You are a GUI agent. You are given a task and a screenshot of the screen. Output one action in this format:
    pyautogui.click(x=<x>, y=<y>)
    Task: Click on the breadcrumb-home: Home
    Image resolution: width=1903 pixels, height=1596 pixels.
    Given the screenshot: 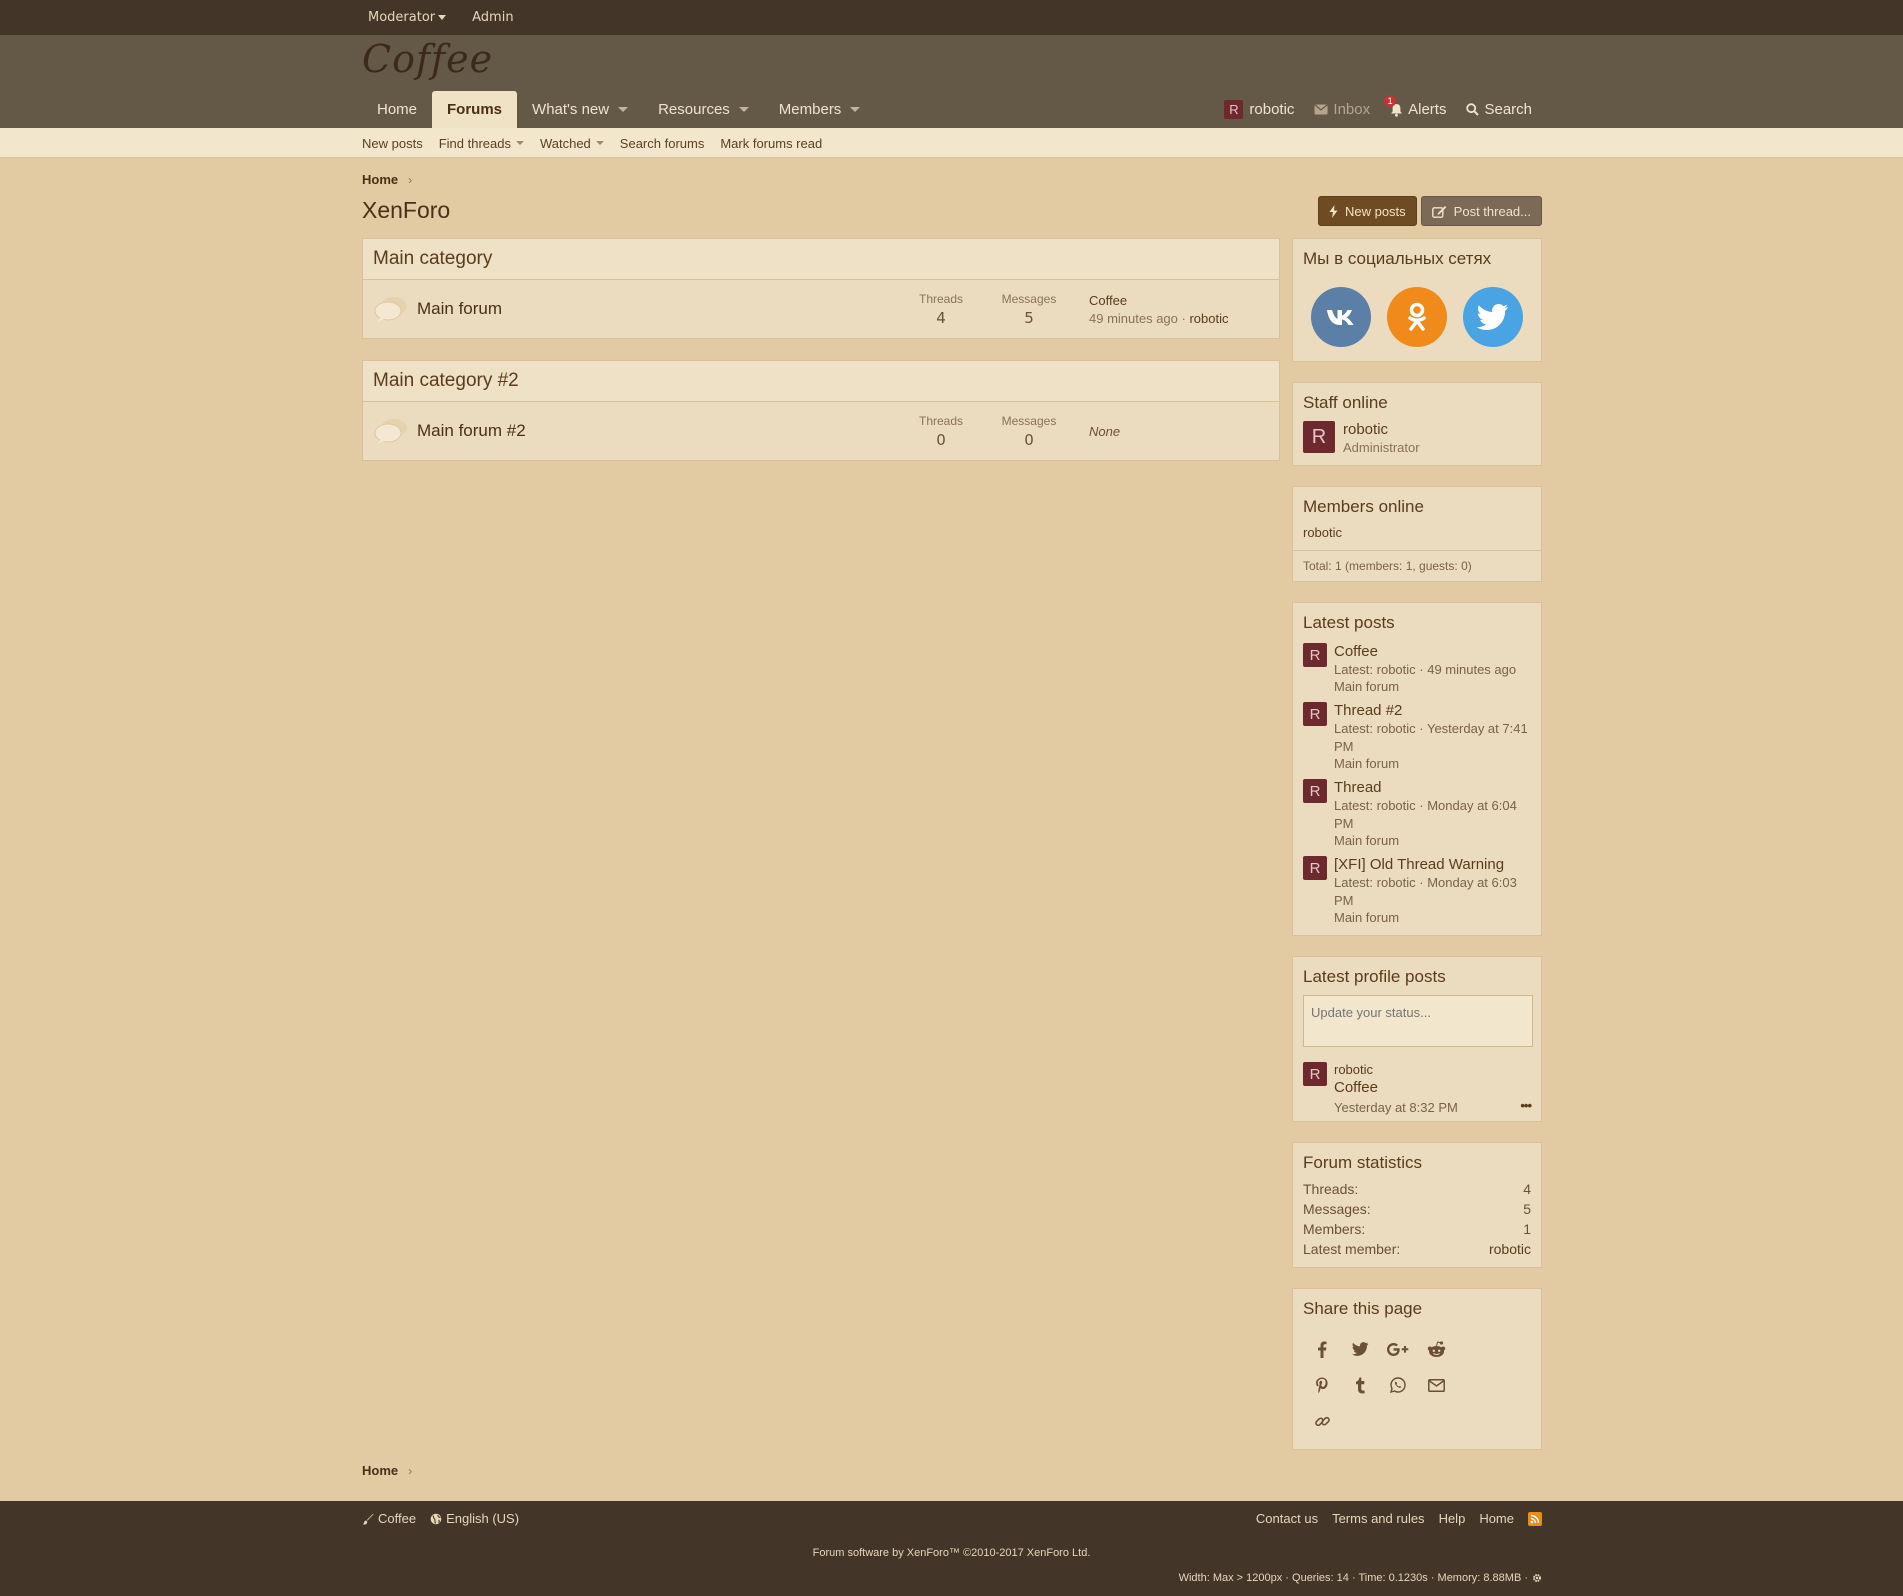 What is the action you would take?
    pyautogui.click(x=380, y=1470)
    